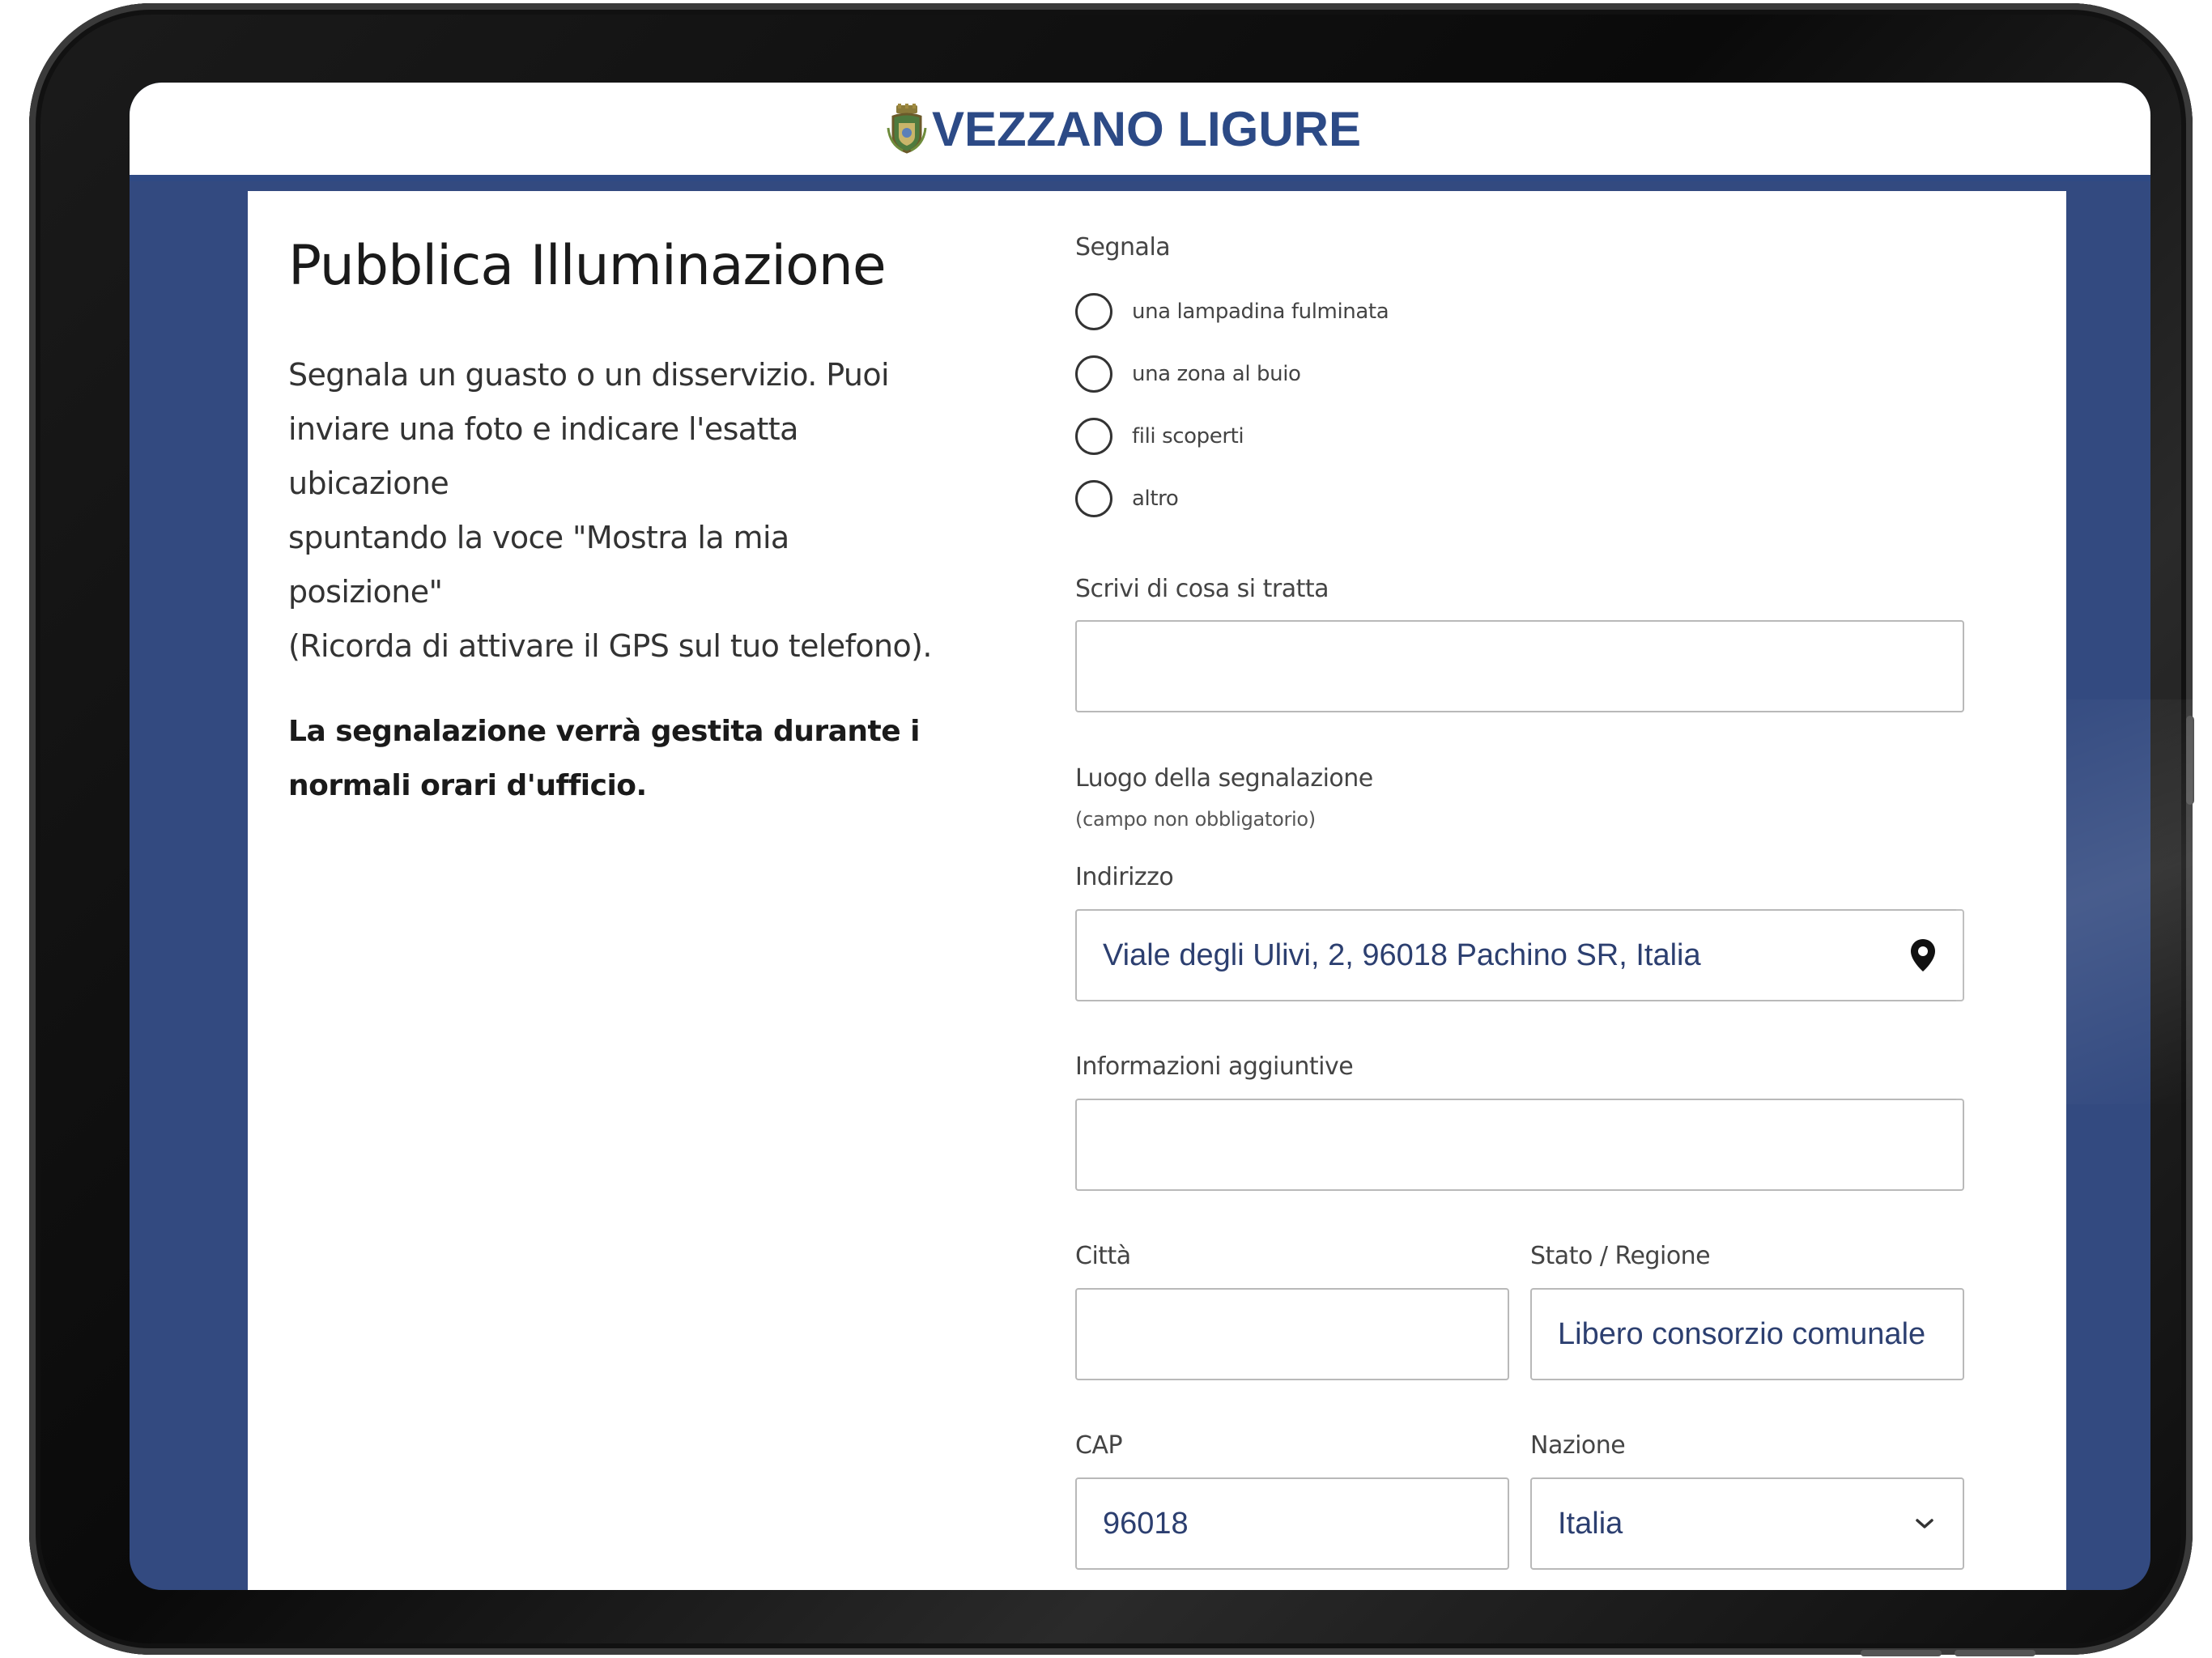 The image size is (2212, 1658). I want to click on location-optional-note: (campo non obbligatorio), so click(1196, 819).